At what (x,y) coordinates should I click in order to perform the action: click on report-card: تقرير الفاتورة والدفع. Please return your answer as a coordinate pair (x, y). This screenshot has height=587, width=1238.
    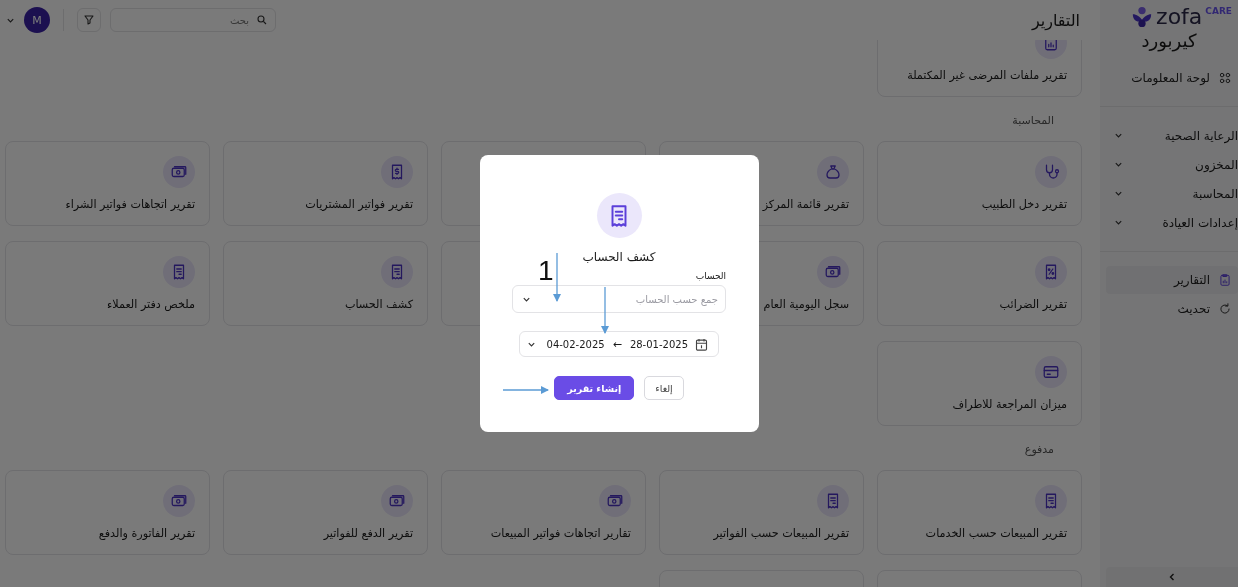
    Looking at the image, I should click on (107, 512).